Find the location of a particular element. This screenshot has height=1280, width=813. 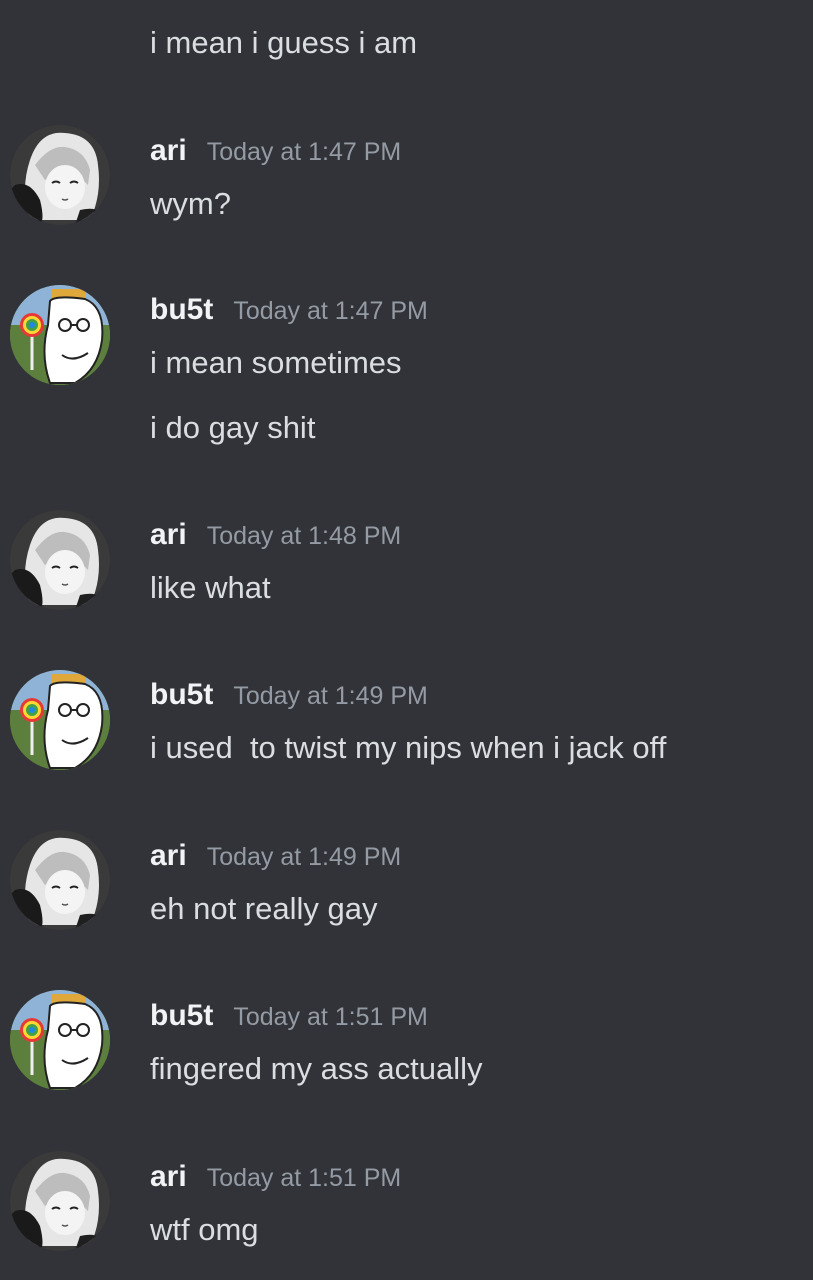

message-header: ari Today at 1:48 PM is located at coordinates (275, 535).